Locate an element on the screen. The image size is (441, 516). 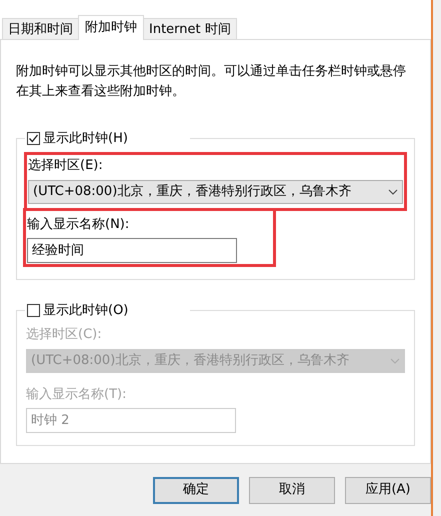
dialog-button: 确定 is located at coordinates (196, 490).